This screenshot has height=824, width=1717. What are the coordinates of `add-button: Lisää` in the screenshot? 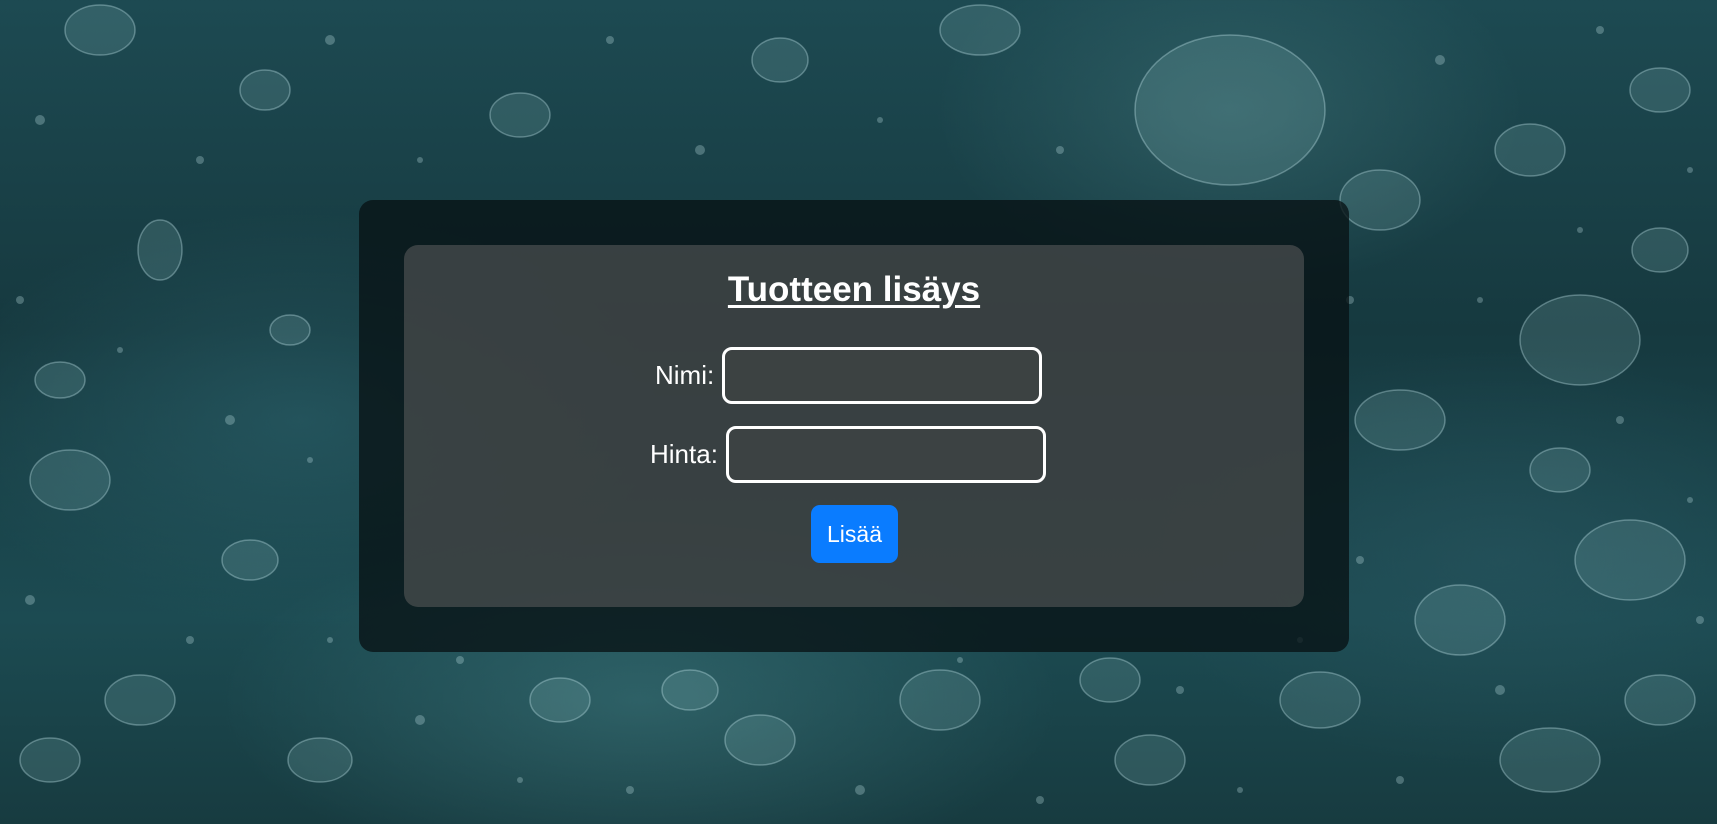 It's located at (854, 534).